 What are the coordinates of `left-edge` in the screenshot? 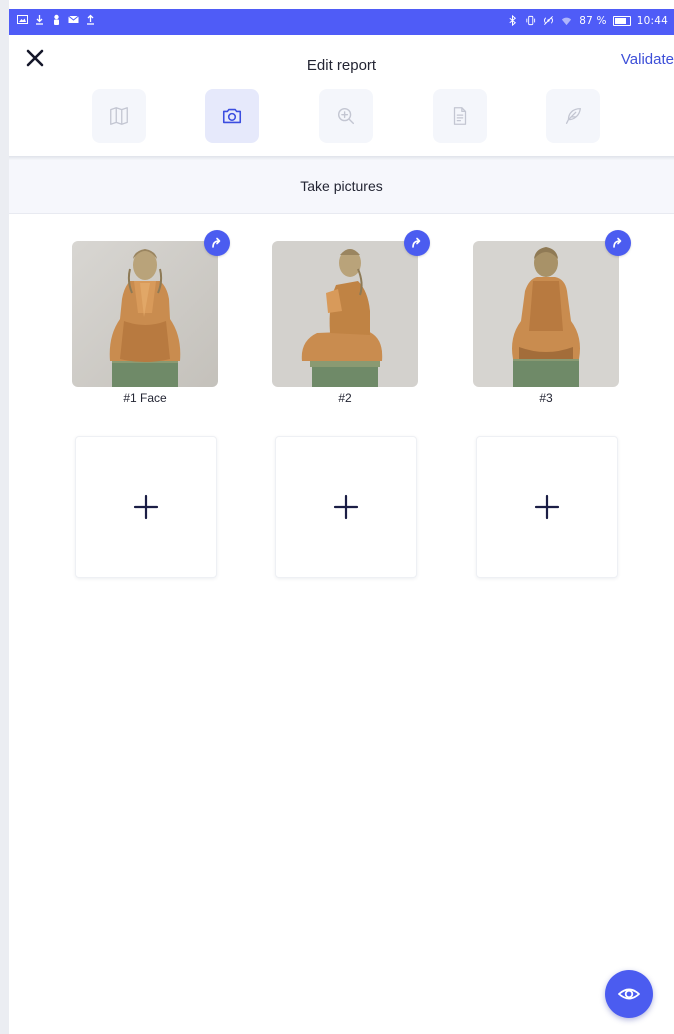 It's located at (4, 517).